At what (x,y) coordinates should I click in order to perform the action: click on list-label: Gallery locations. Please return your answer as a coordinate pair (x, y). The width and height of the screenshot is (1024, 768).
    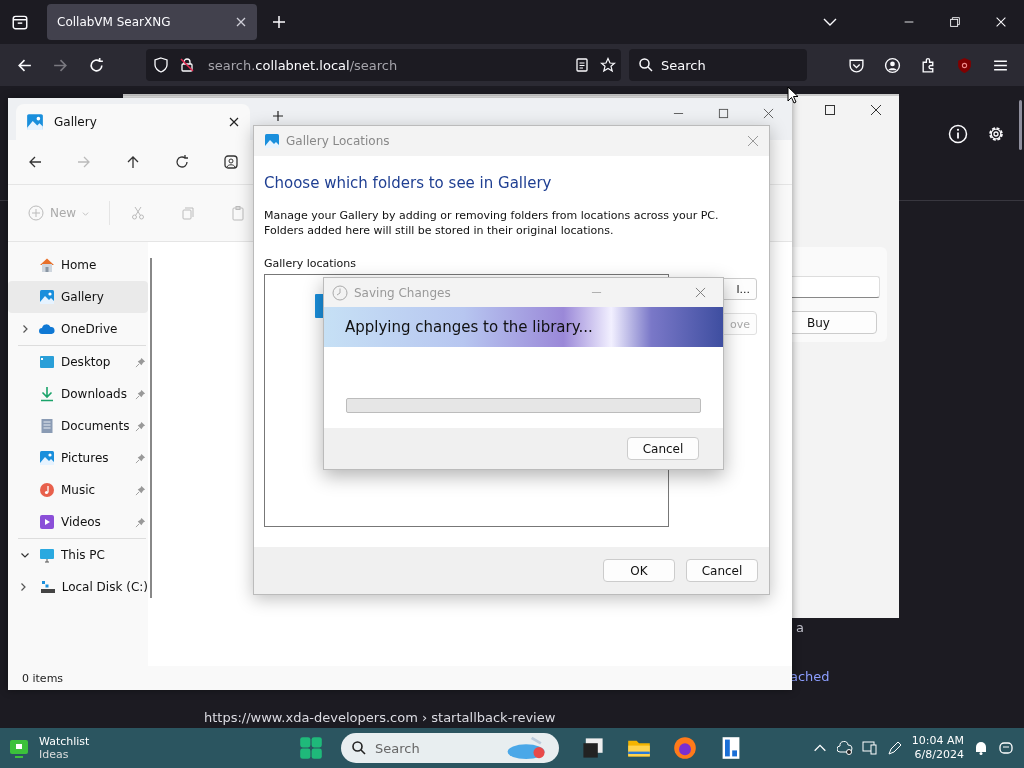
    Looking at the image, I should click on (311, 263).